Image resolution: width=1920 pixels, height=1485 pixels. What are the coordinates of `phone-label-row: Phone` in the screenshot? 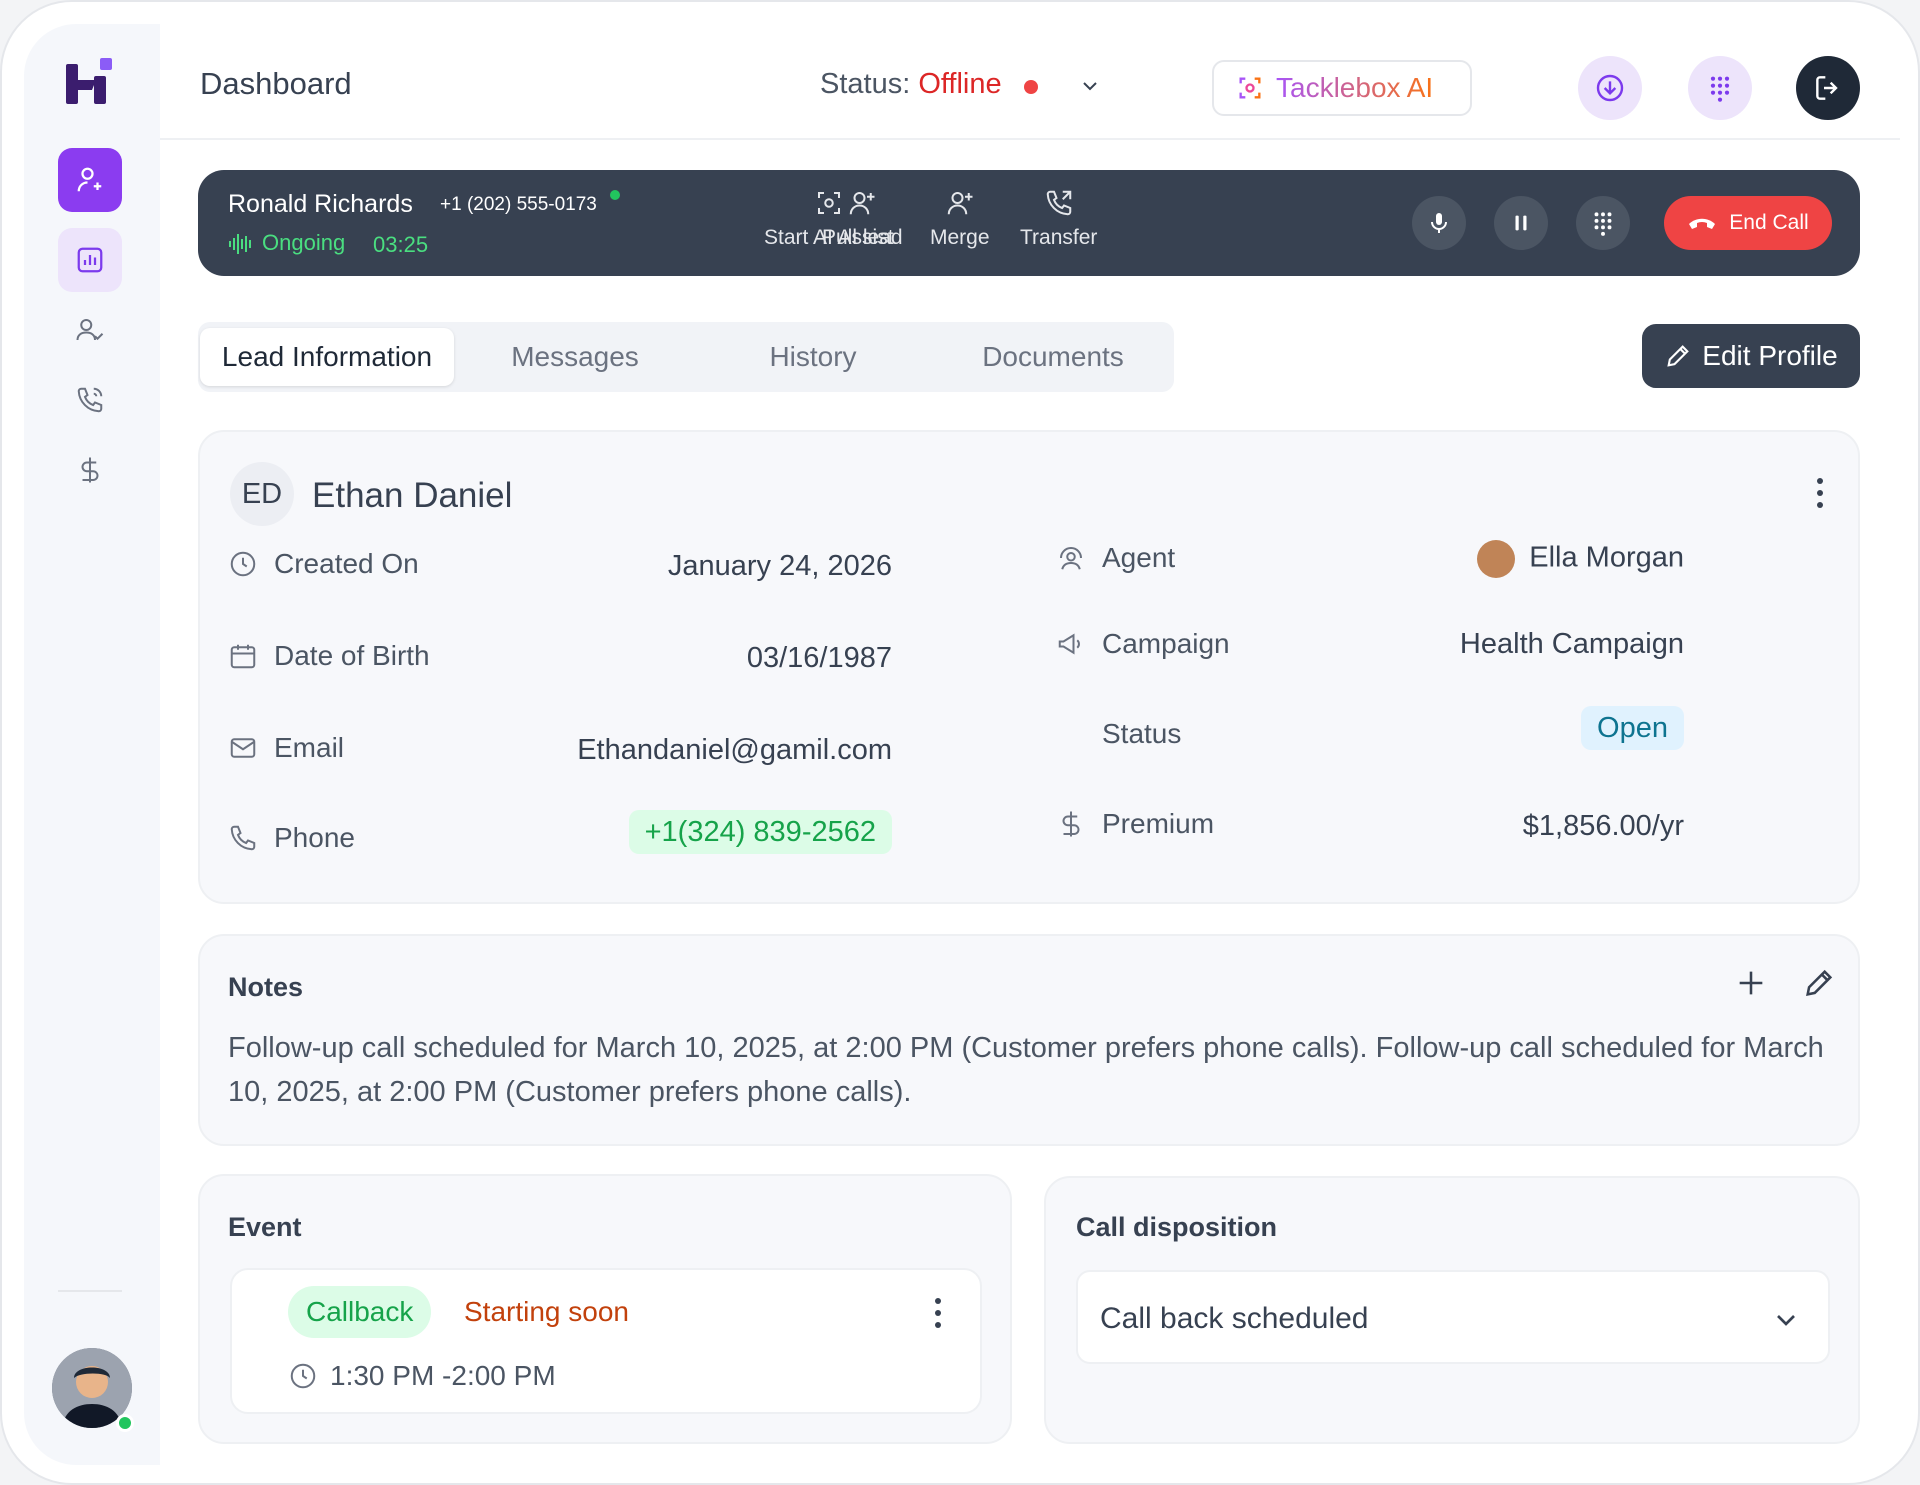 It's located at (291, 838).